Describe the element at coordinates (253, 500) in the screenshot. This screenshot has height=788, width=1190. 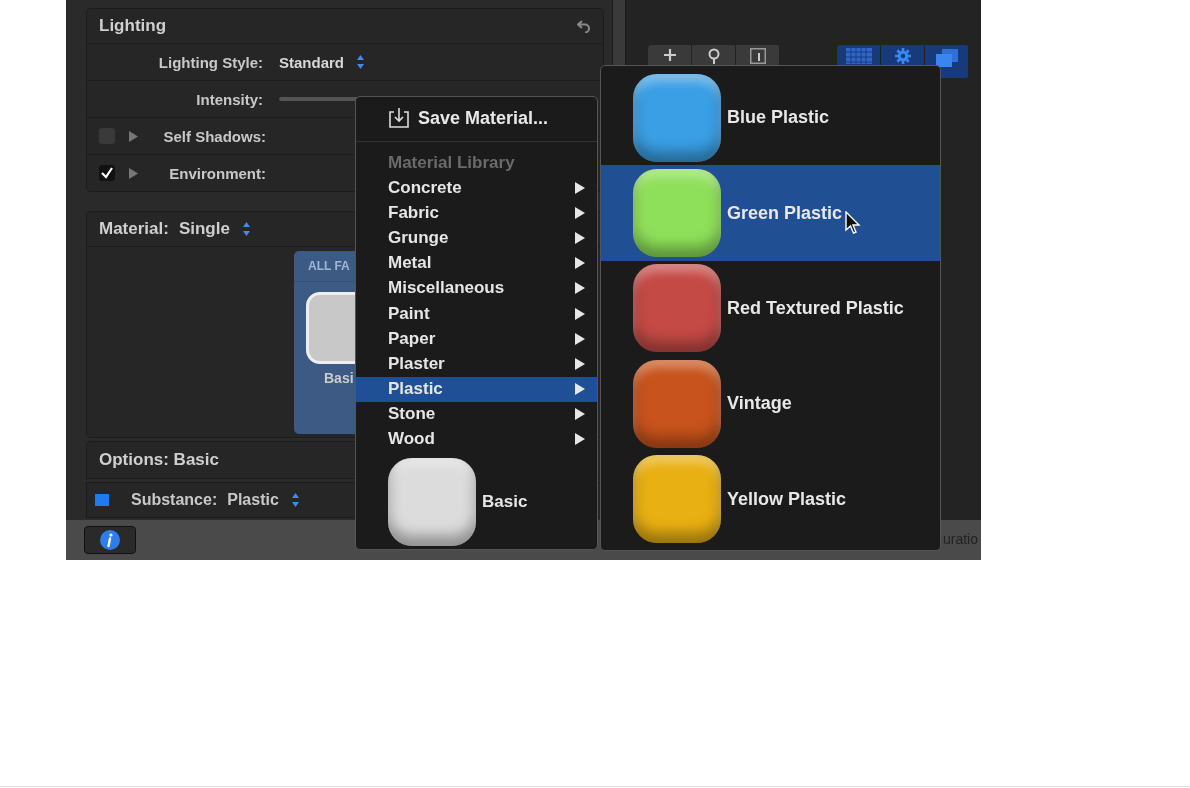
I see `substance-value: Plastic` at that location.